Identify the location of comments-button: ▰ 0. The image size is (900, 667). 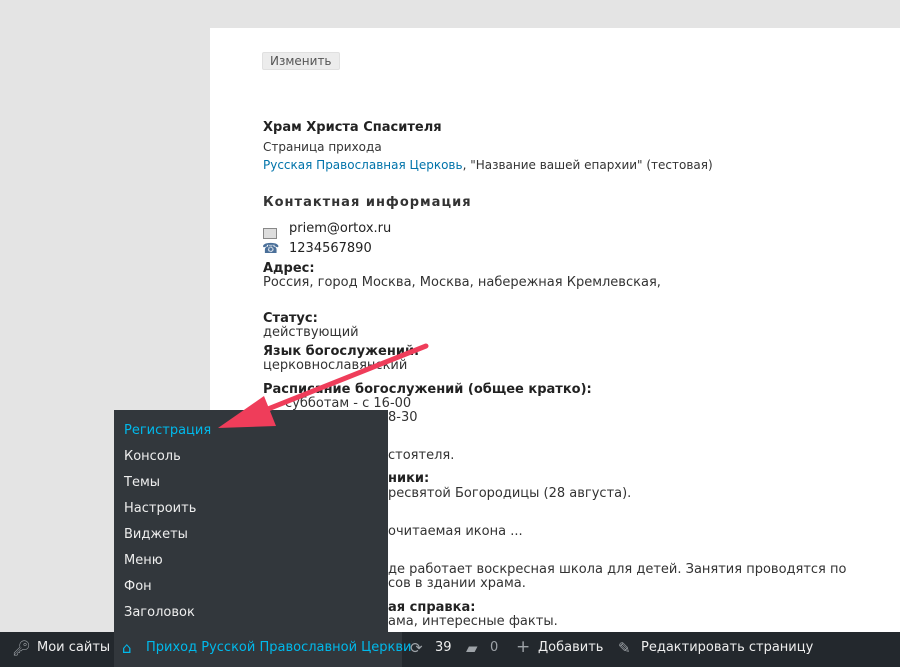
(484, 649).